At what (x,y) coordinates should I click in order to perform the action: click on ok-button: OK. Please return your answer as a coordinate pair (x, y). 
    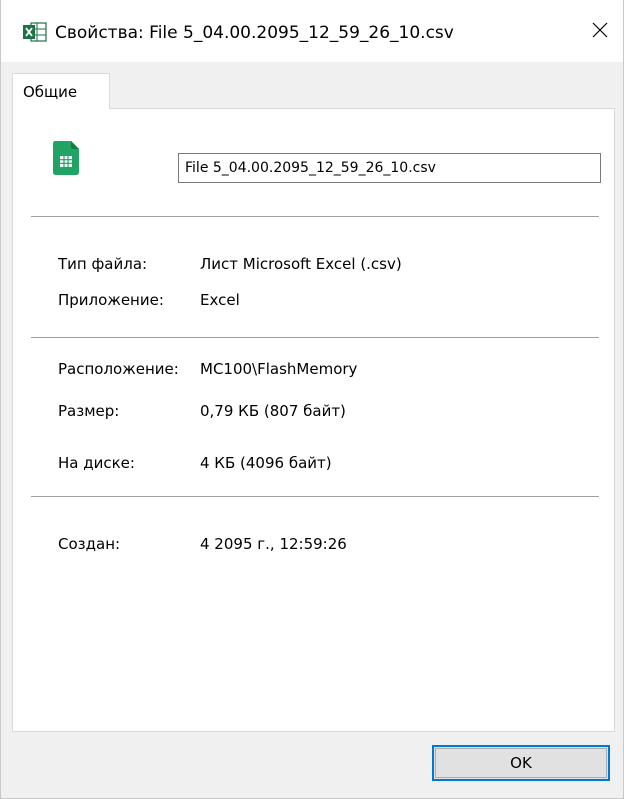
    Looking at the image, I should click on (521, 763).